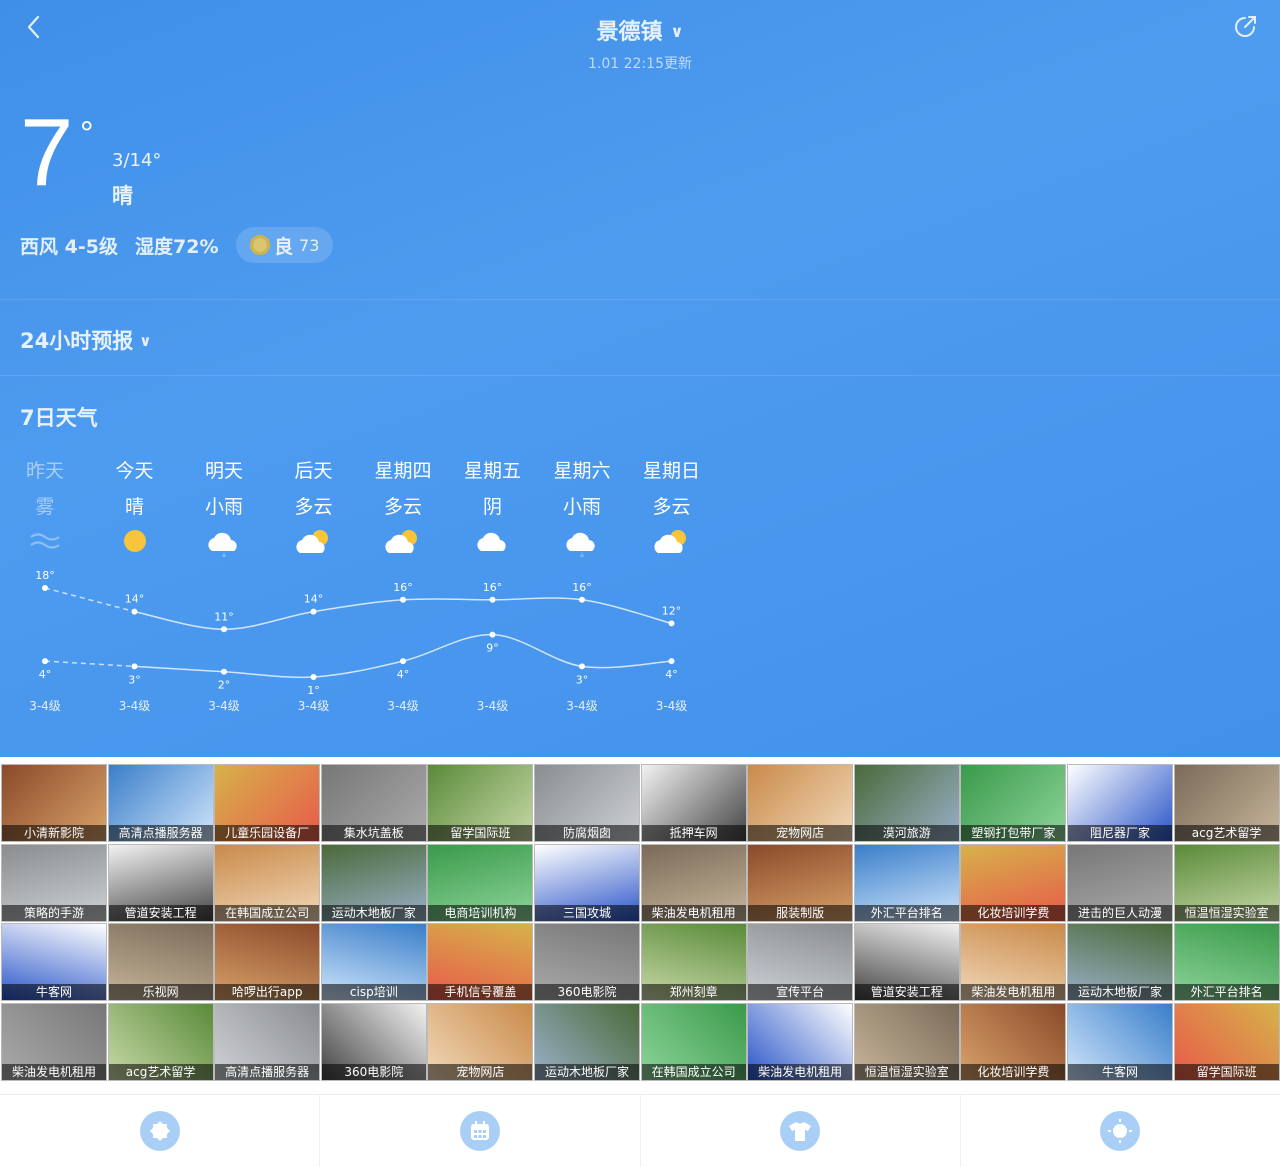  I want to click on week-forecast-title: 7日天气, so click(59, 418).